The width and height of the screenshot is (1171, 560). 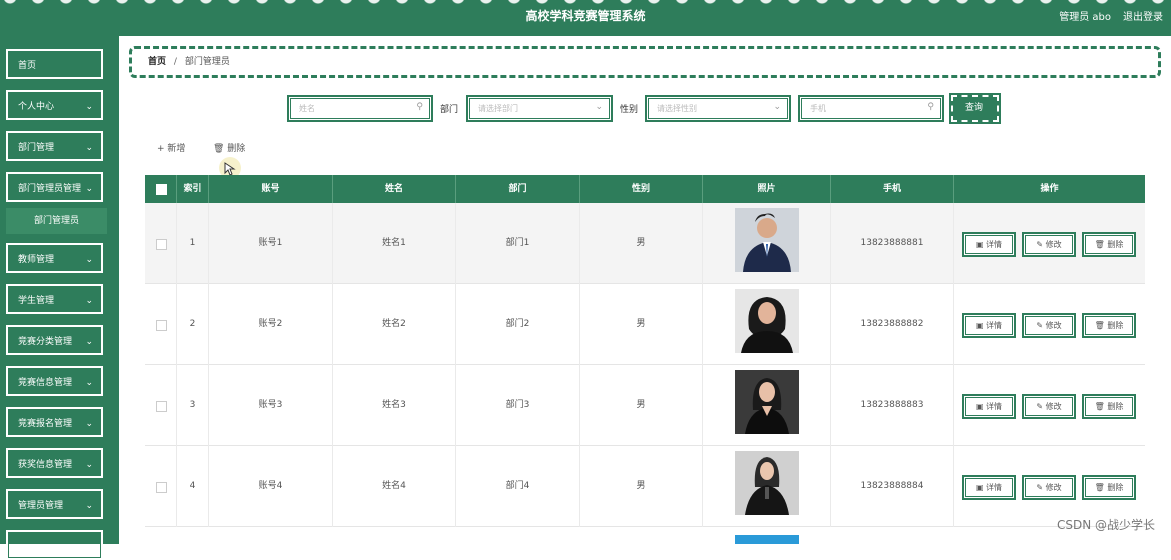 What do you see at coordinates (207, 62) in the screenshot?
I see `breadcrumb-current: 部门管理员` at bounding box center [207, 62].